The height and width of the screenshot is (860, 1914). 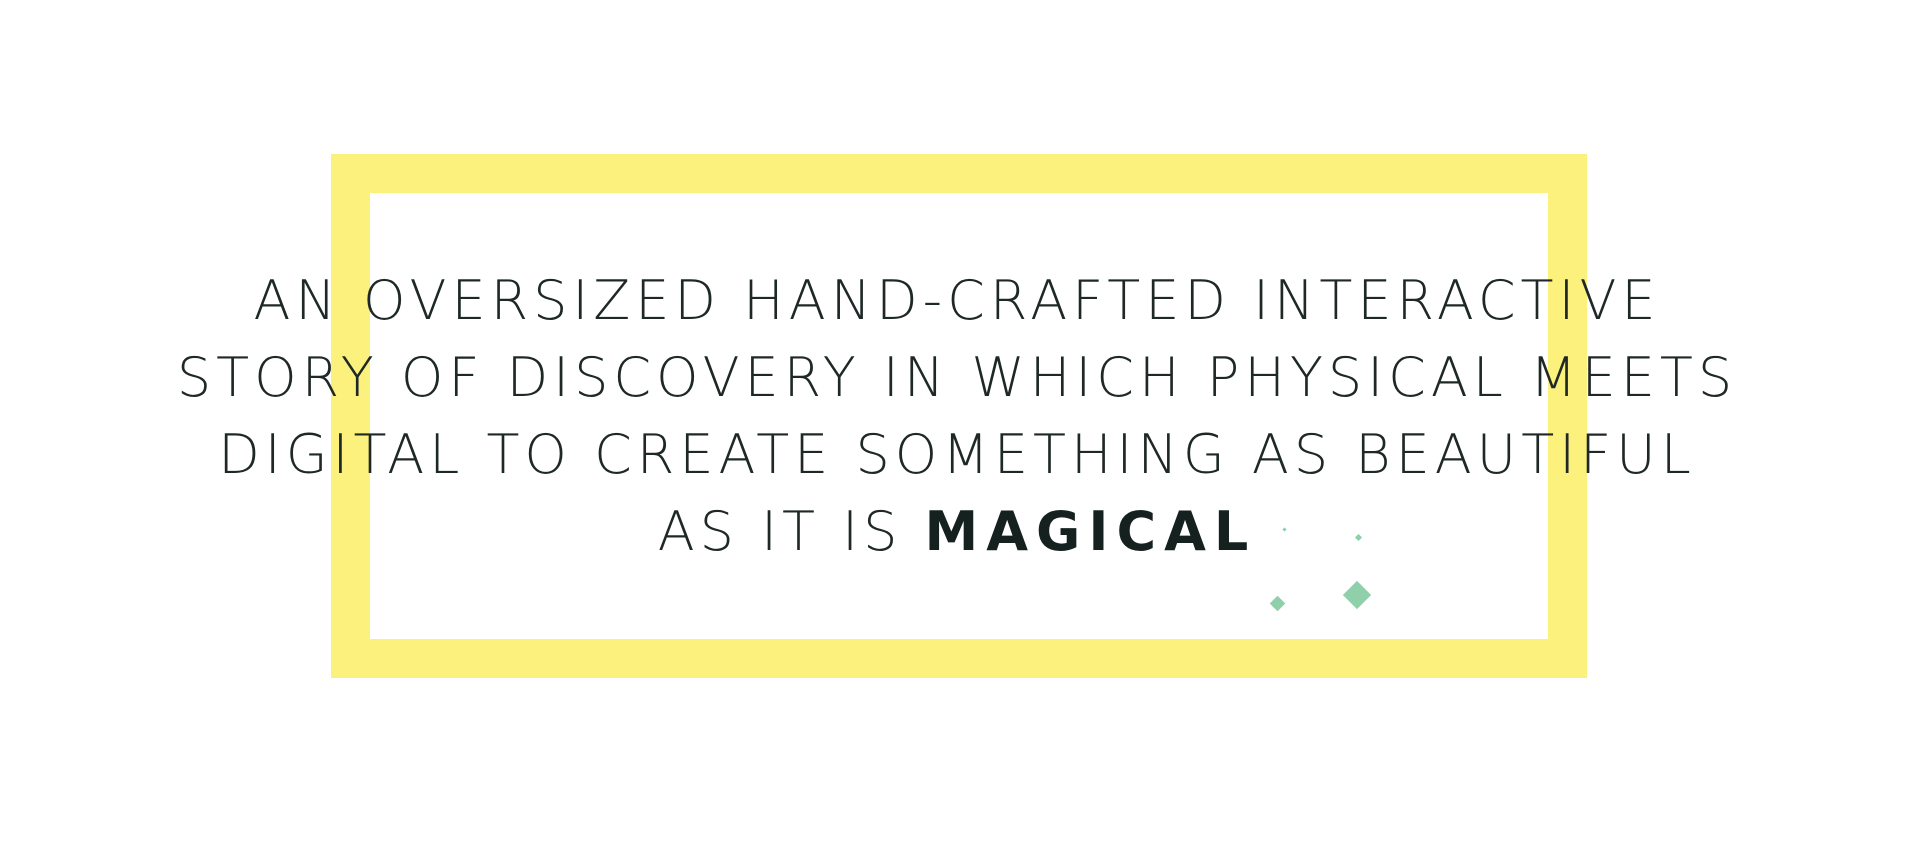 What do you see at coordinates (780, 531) in the screenshot?
I see `headline-line-4-prefix: AS IT IS` at bounding box center [780, 531].